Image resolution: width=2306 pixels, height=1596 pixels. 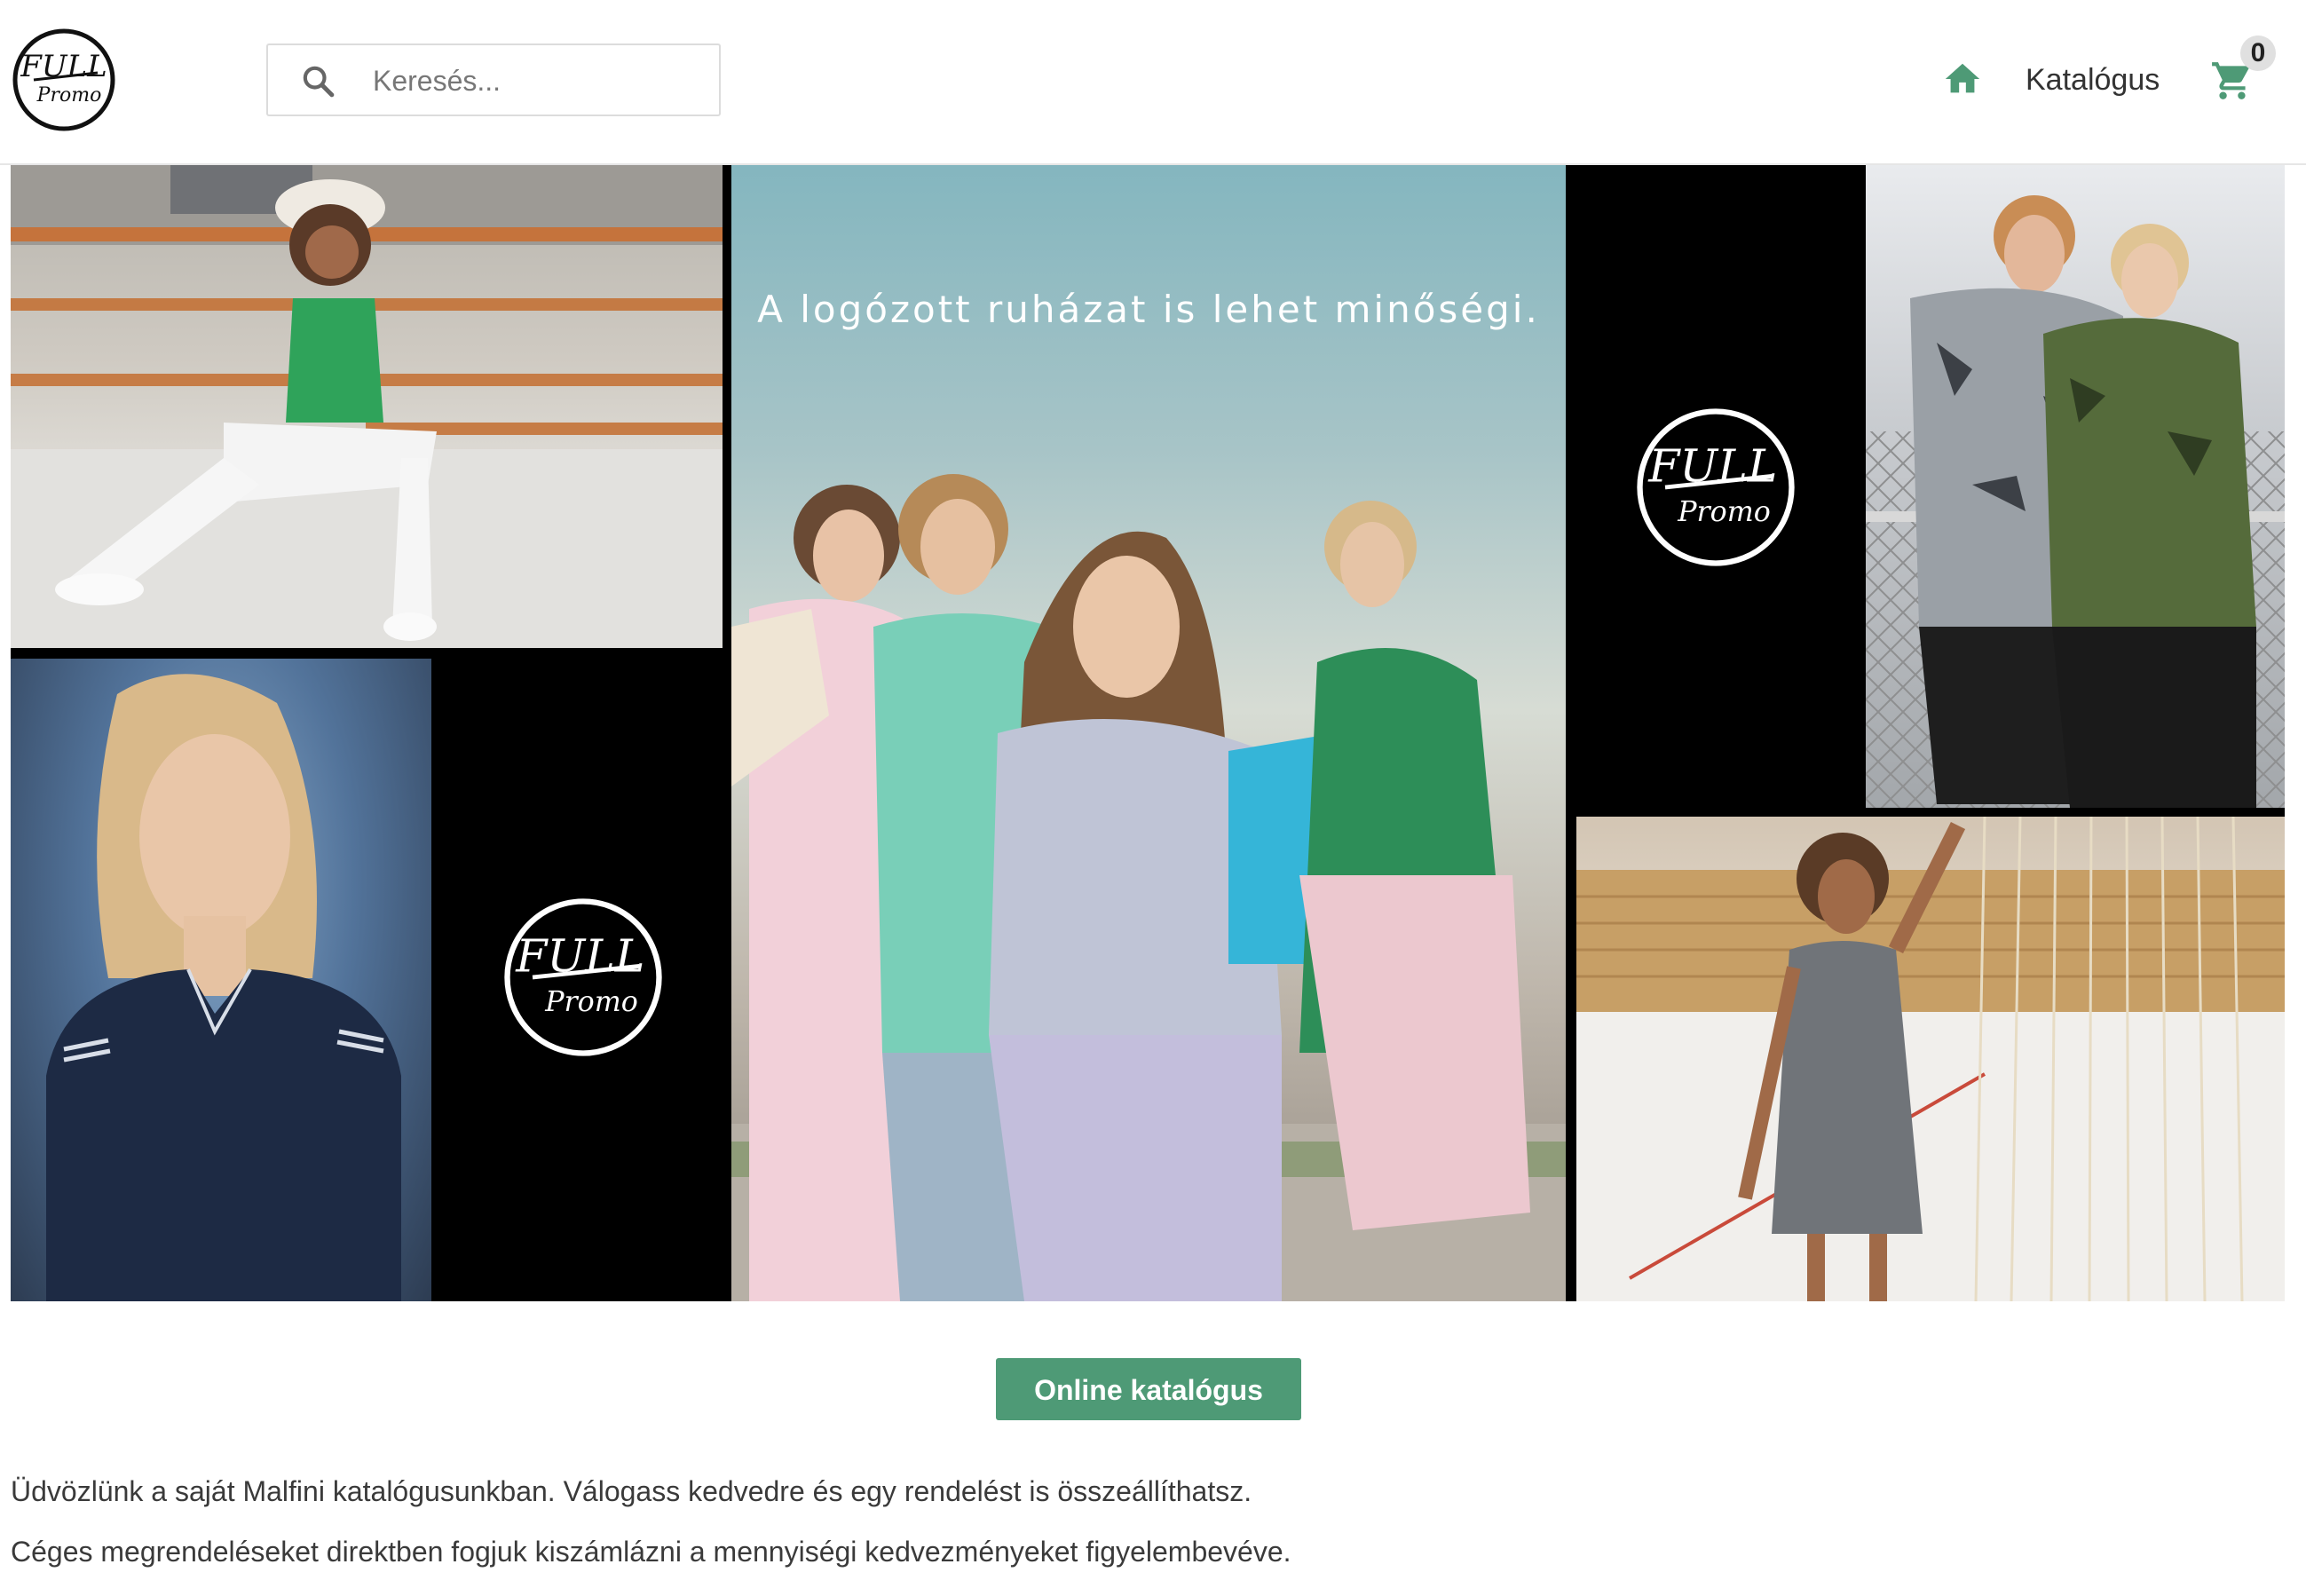 What do you see at coordinates (2093, 80) in the screenshot?
I see `nav-catalog-link: Katalógus` at bounding box center [2093, 80].